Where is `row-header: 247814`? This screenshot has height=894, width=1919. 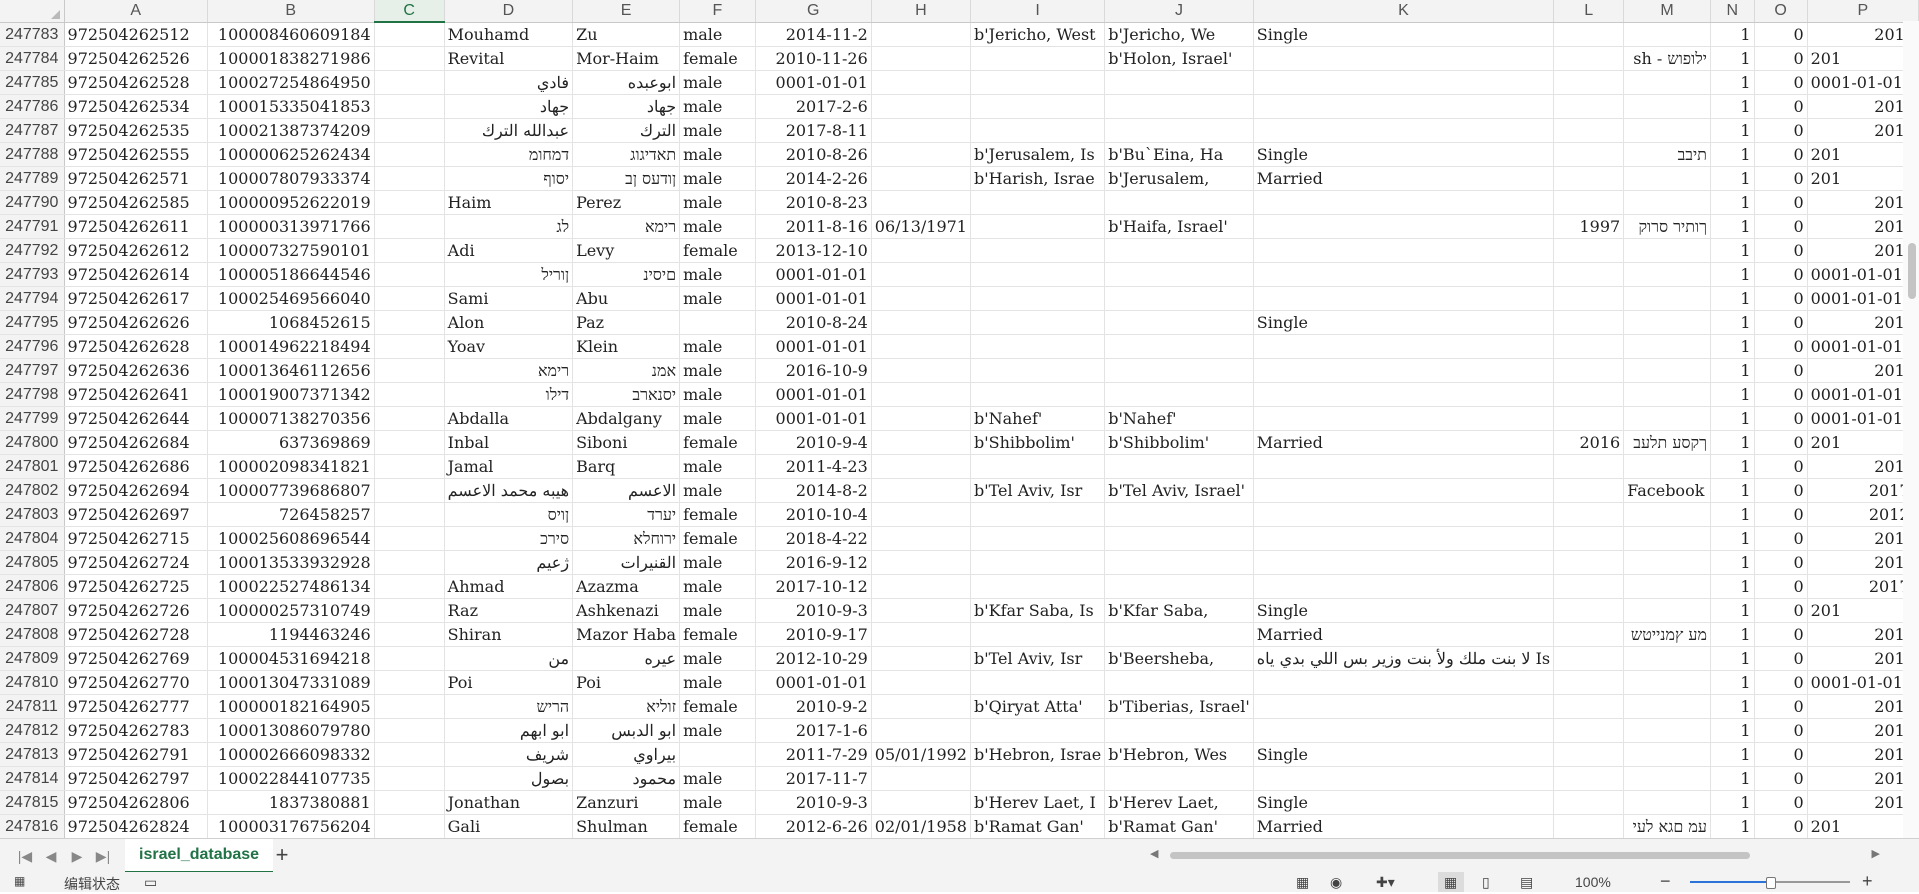
row-header: 247814 is located at coordinates (32, 778).